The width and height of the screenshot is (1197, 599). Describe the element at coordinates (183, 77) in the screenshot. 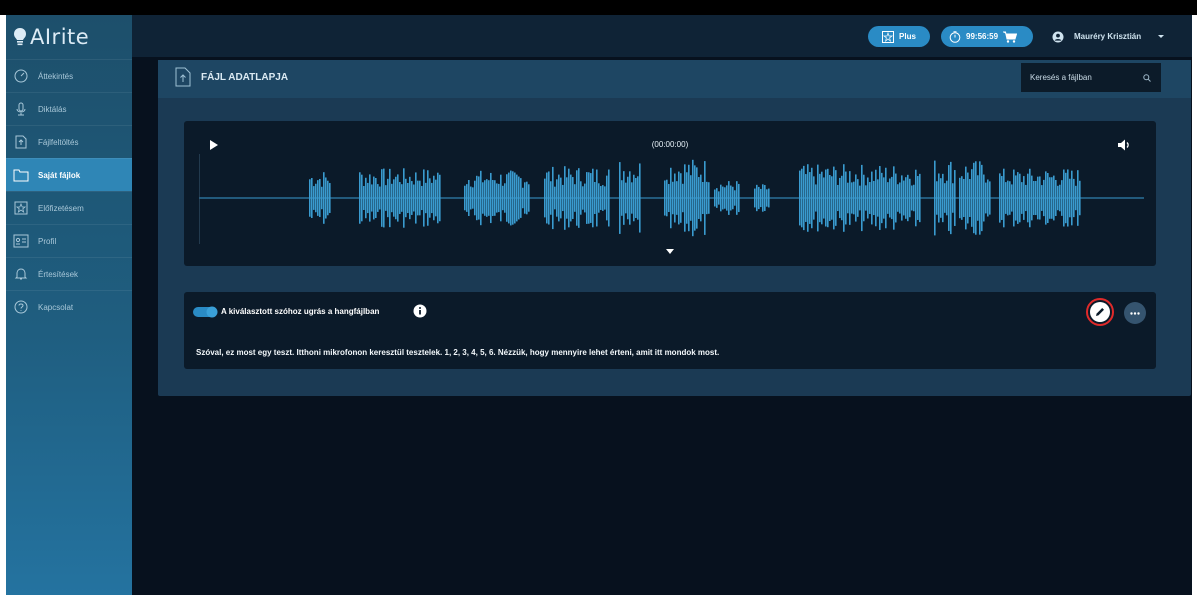

I see `file-upload-icon` at that location.